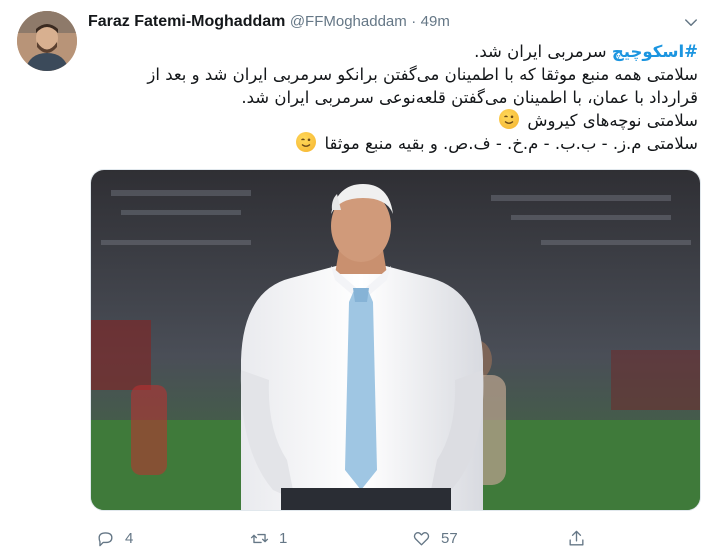 The width and height of the screenshot is (717, 560). I want to click on tweet-time: 49m, so click(435, 21).